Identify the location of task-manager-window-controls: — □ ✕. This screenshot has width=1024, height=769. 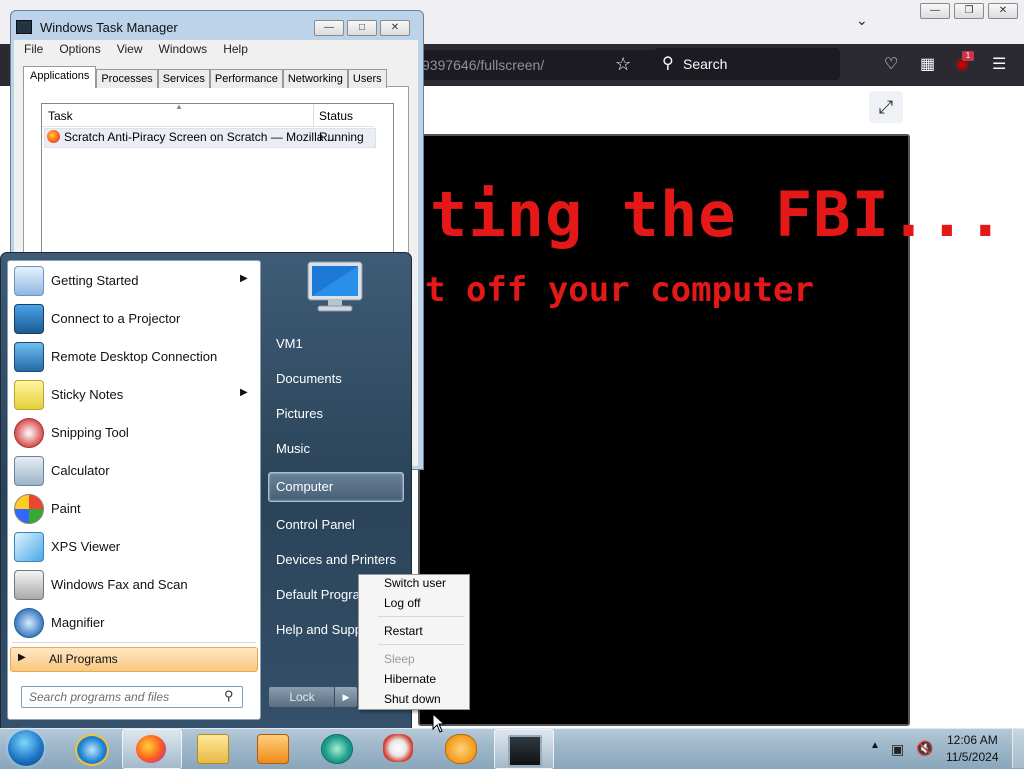
(362, 28).